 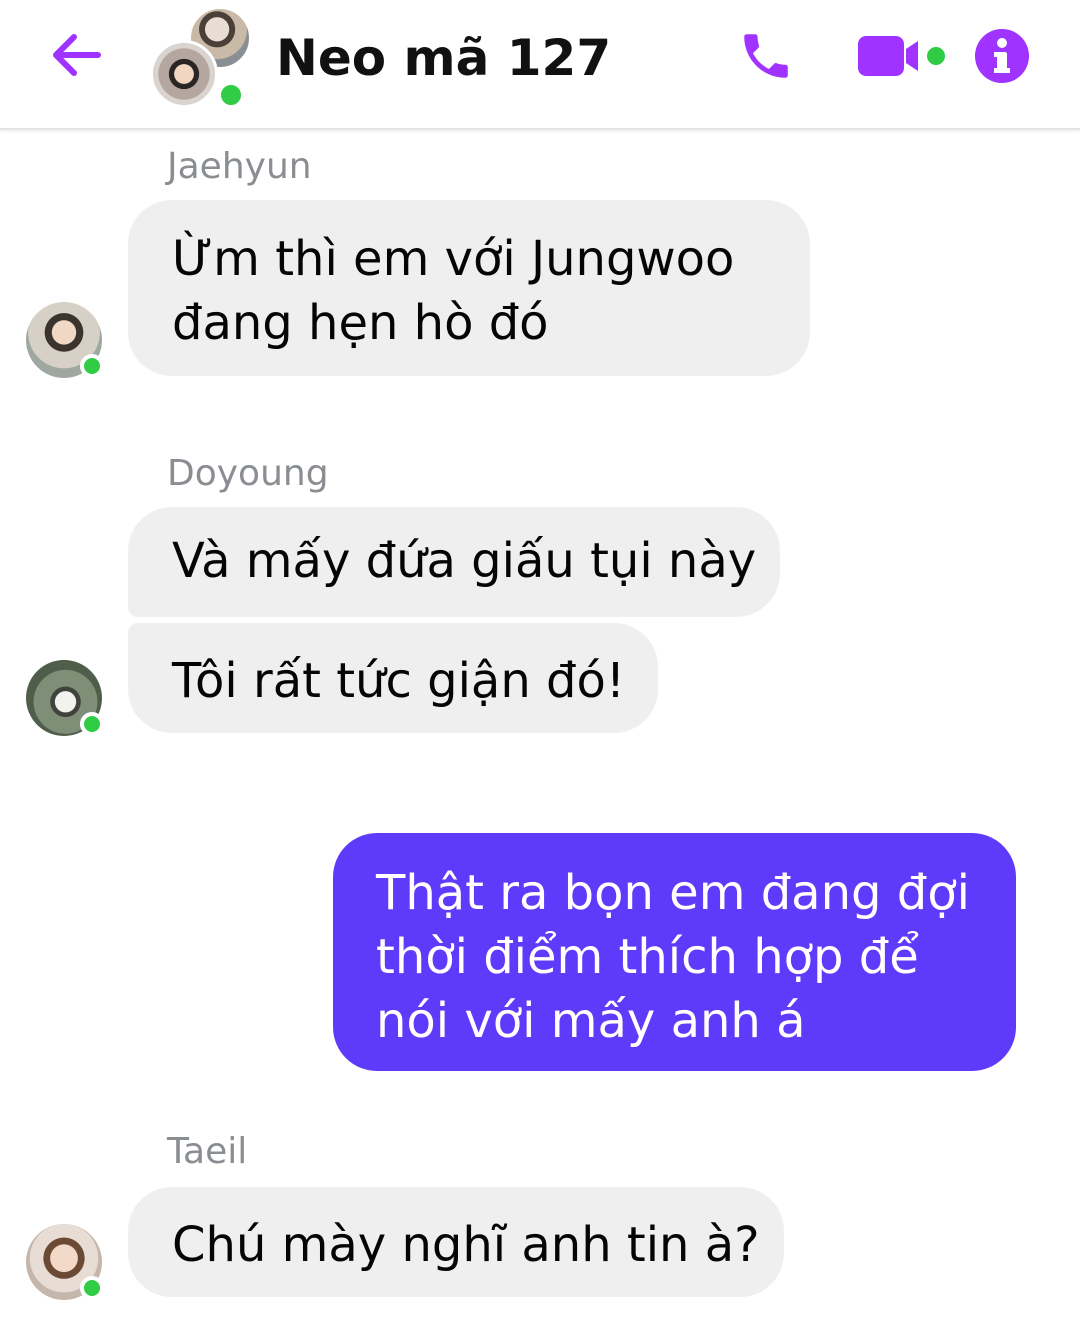 I want to click on message-bubble: Chú mày nghĩ anh tin à?, so click(x=456, y=1242).